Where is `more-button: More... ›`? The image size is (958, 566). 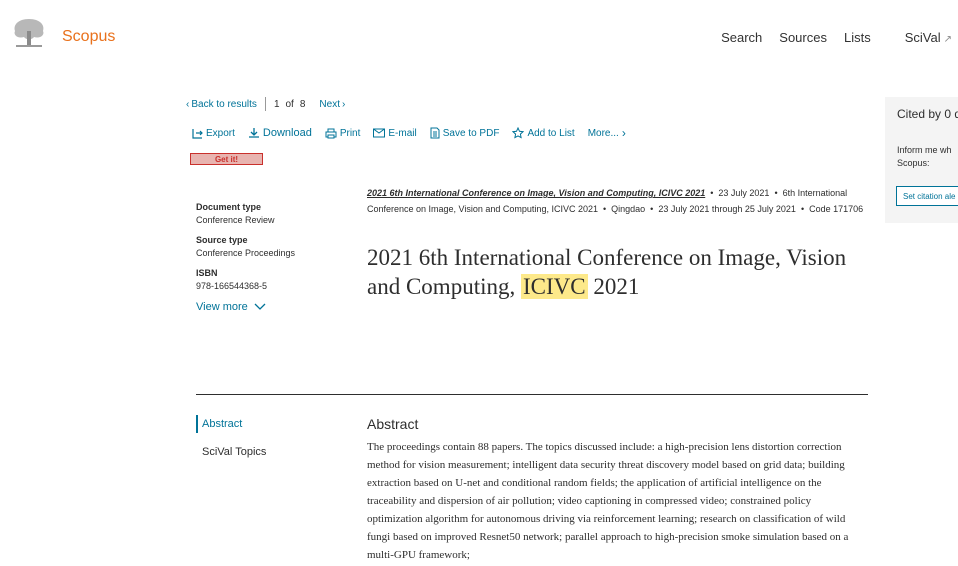 more-button: More... › is located at coordinates (607, 133).